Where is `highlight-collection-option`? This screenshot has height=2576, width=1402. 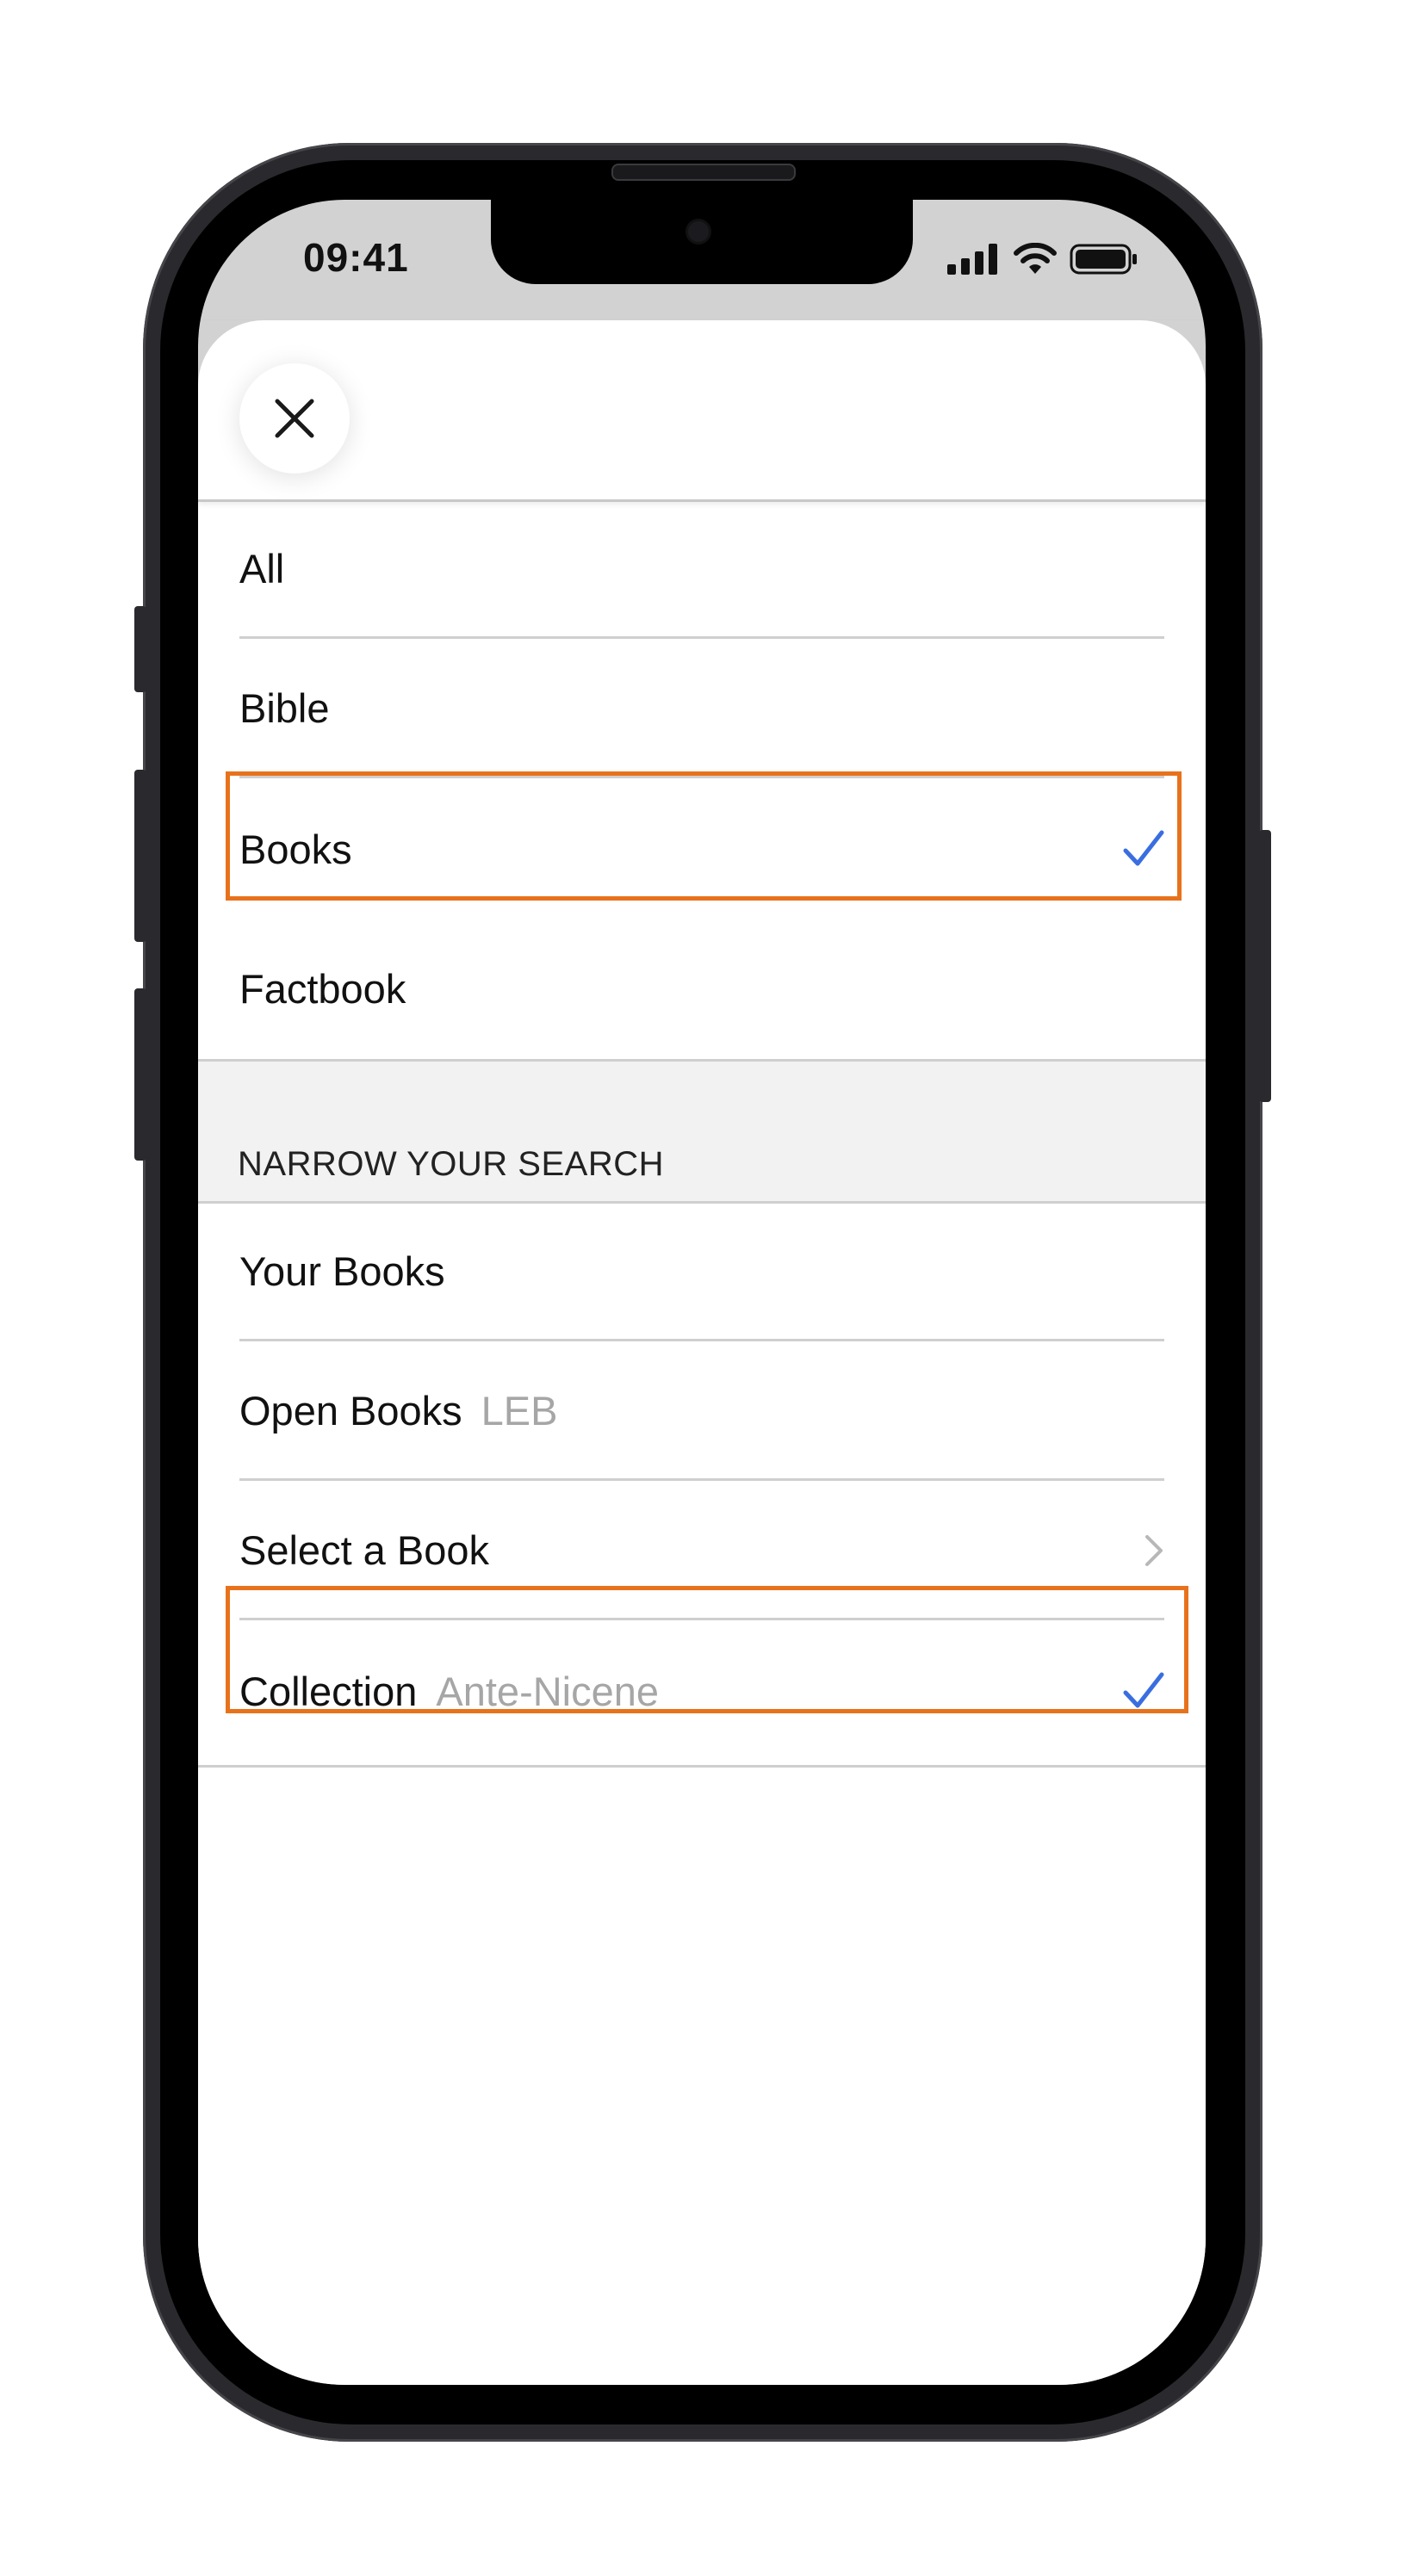
highlight-collection-option is located at coordinates (707, 1650).